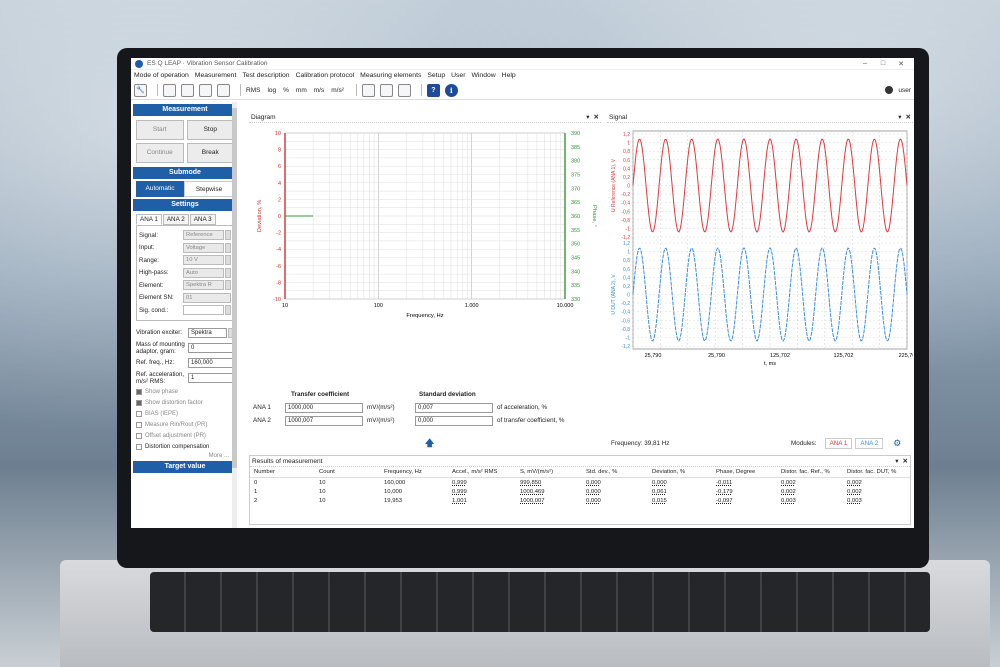 The width and height of the screenshot is (1000, 667). I want to click on distortion-comp-checkbox, so click(139, 446).